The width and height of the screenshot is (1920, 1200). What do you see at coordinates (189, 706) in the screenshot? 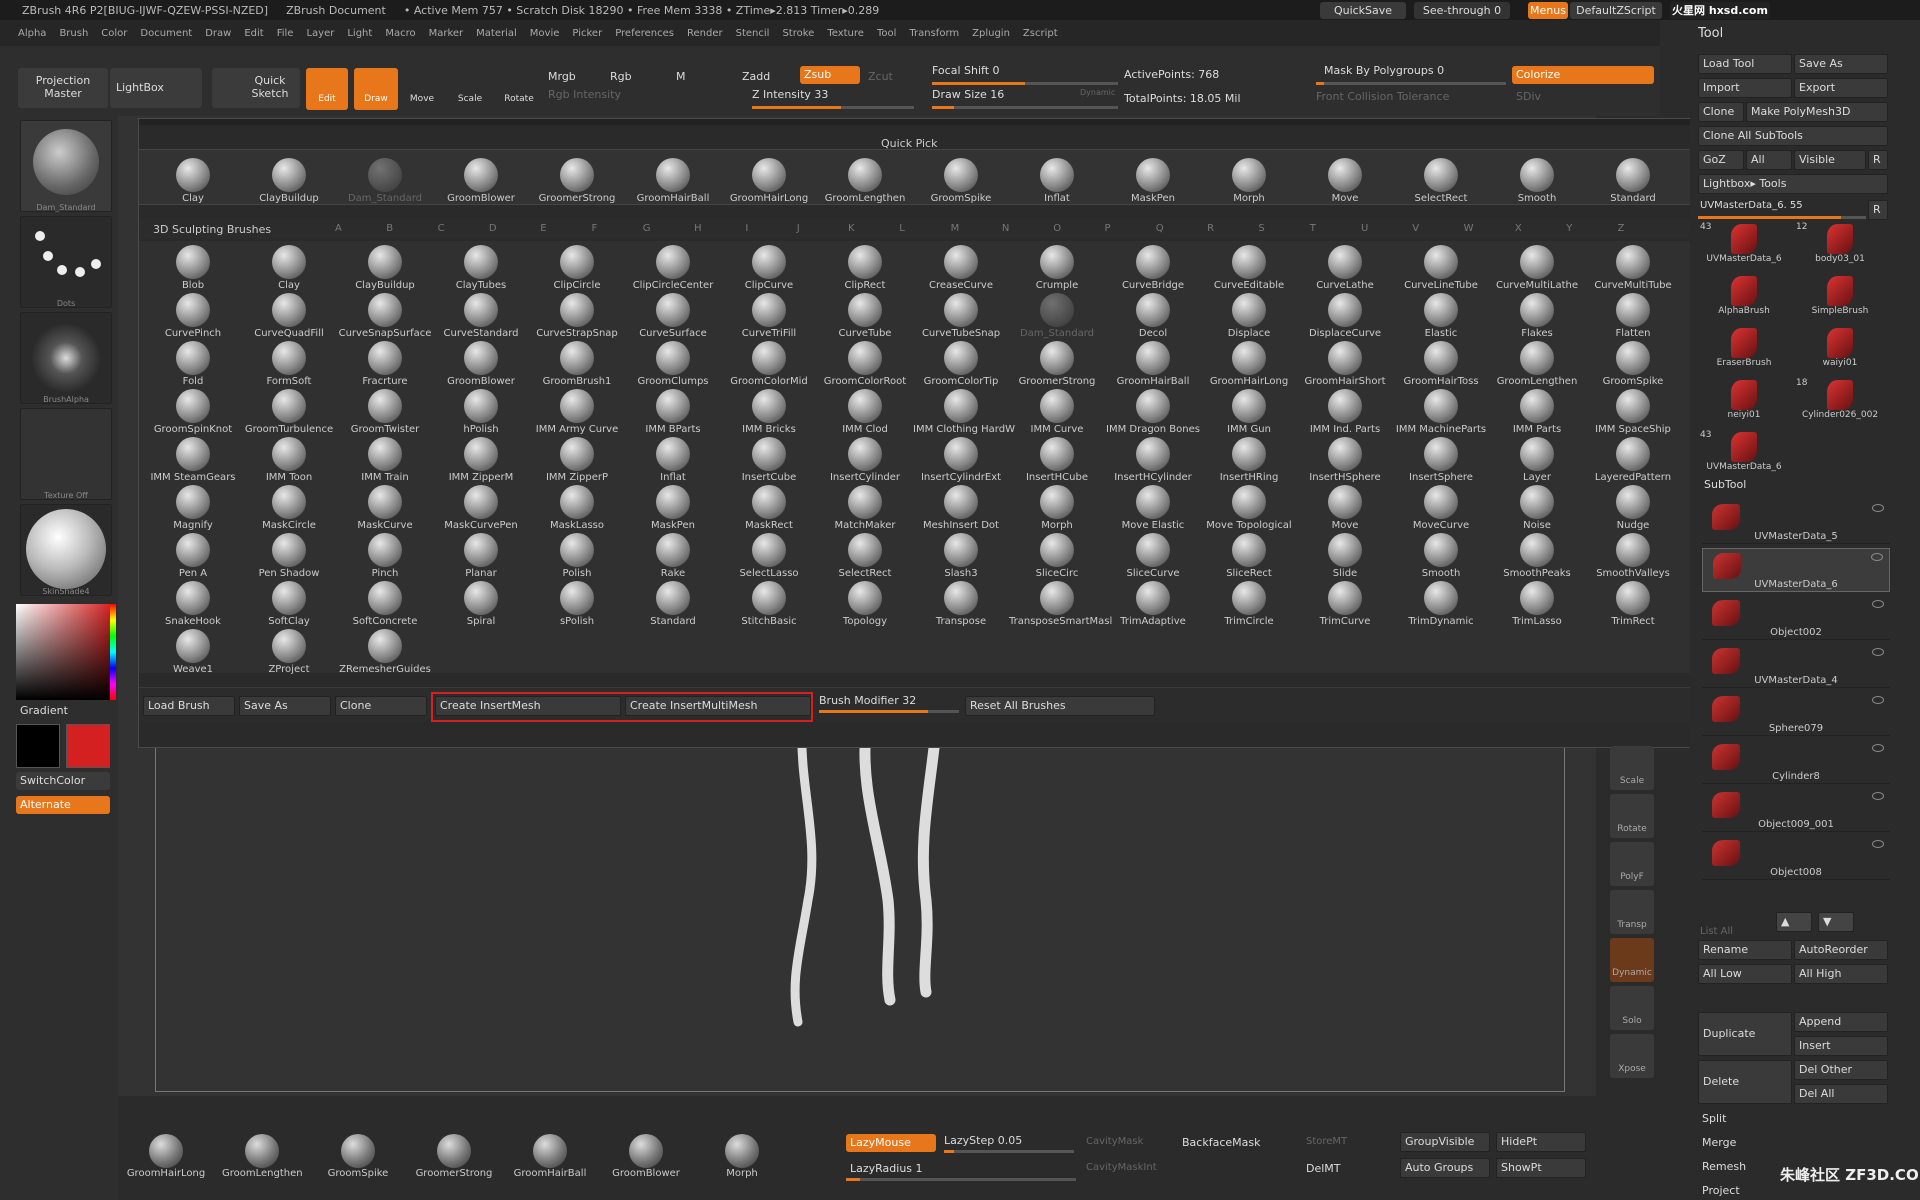
I see `load-brush-button: Load Brush` at bounding box center [189, 706].